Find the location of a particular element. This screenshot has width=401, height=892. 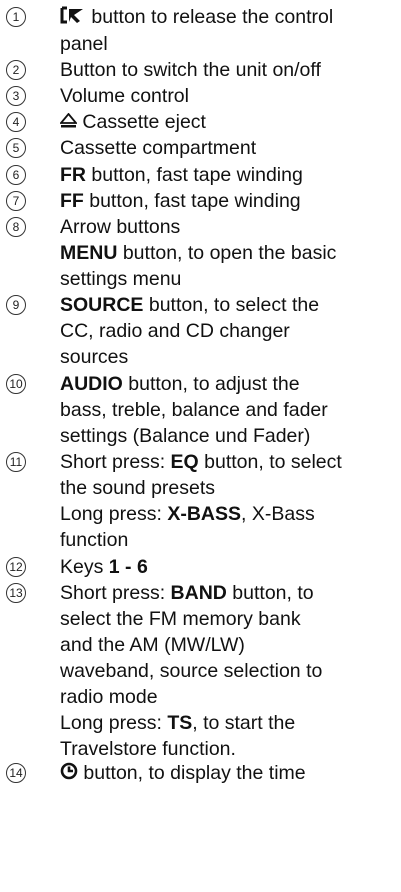

item-number: 10 is located at coordinates (16, 384).